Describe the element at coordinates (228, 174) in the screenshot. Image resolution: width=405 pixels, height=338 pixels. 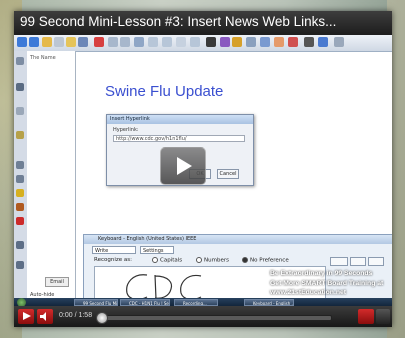
I see `cancel-button: Cancel` at that location.